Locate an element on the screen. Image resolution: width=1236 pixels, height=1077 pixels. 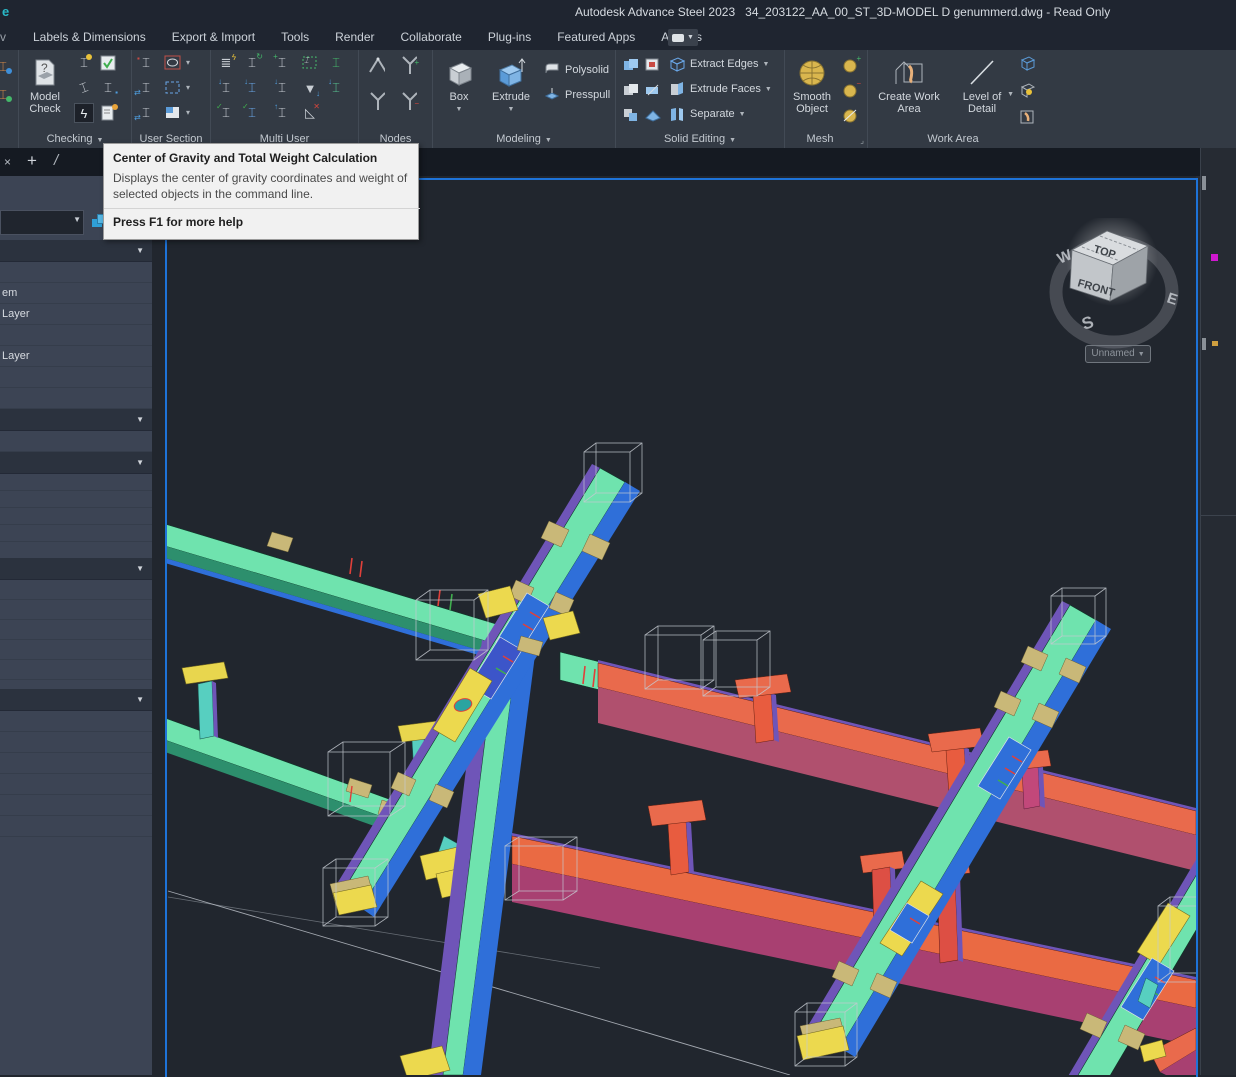
truss-node-icon is located at coordinates (376, 65).